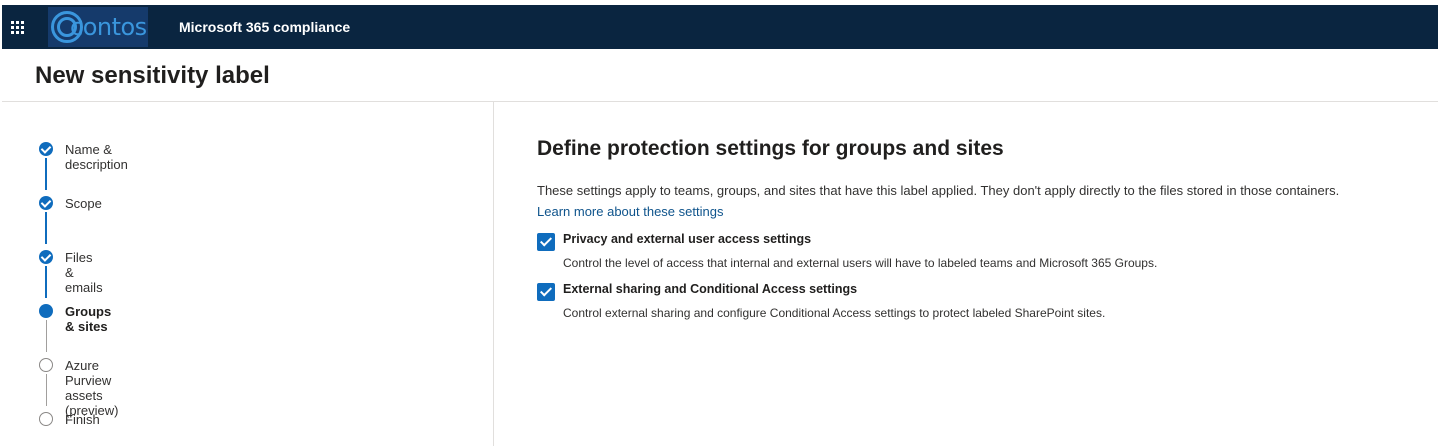 This screenshot has width=1443, height=446. Describe the element at coordinates (264, 27) in the screenshot. I see `app-title: Microsoft 365 compliance` at that location.